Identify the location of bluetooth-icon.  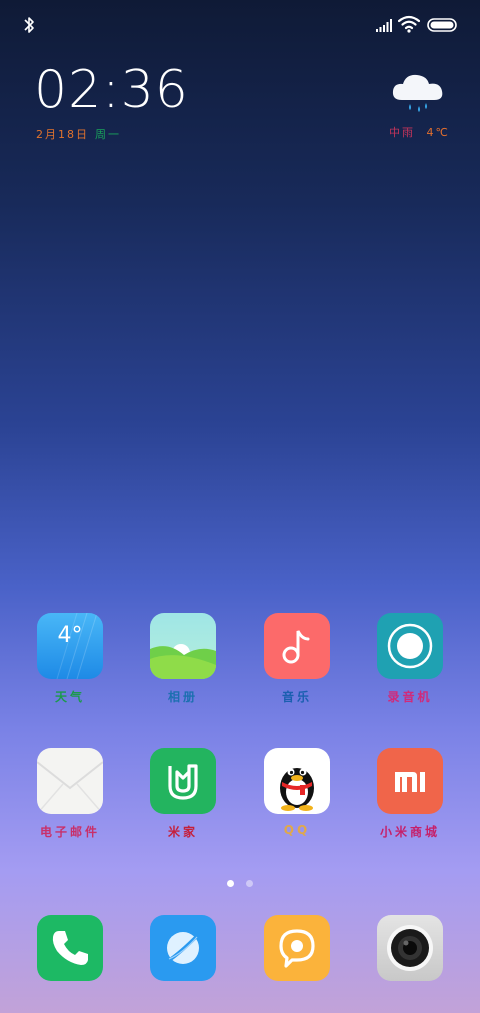
(29, 25).